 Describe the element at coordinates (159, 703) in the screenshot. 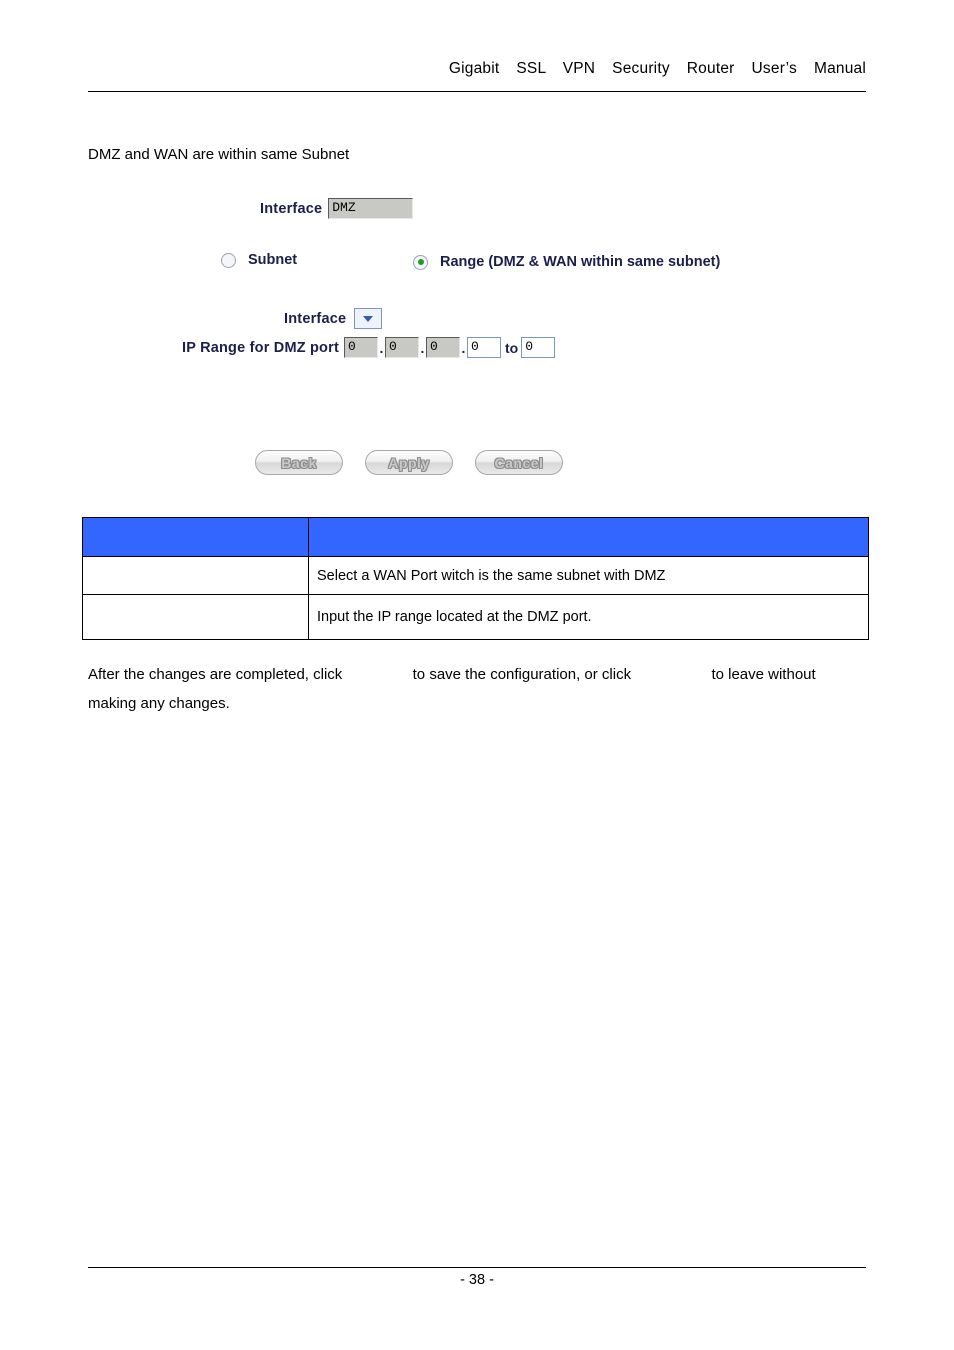

I see `paragraph-part-4: making any changes.` at that location.